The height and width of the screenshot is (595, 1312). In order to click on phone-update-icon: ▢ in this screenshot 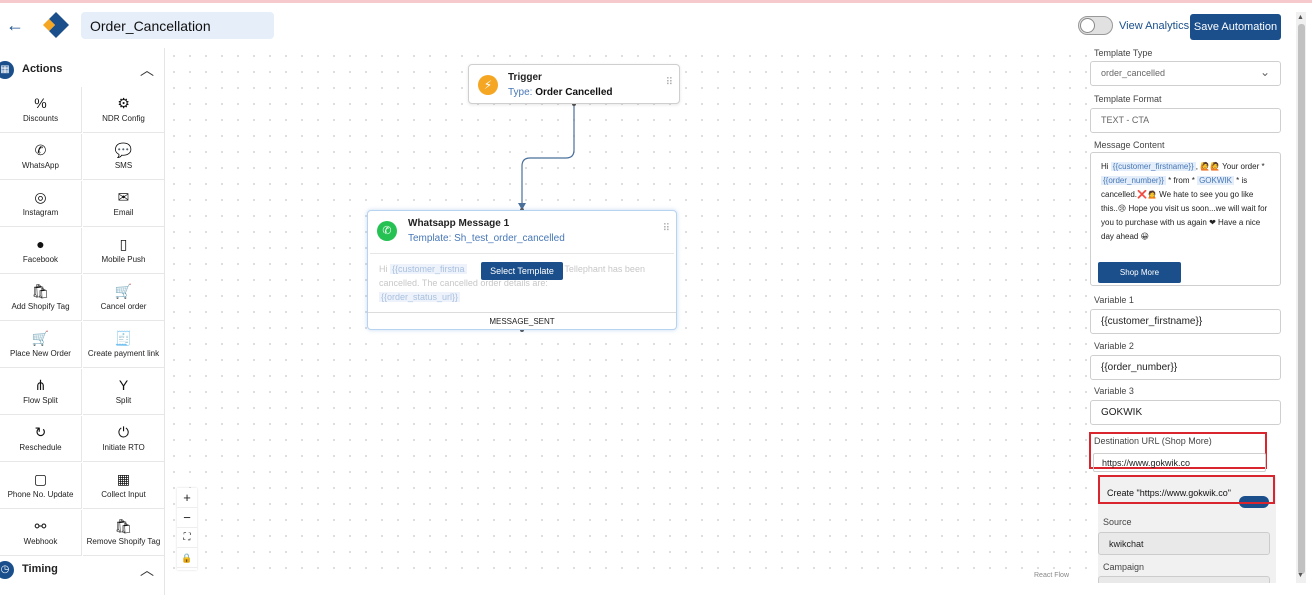, I will do `click(40, 479)`.